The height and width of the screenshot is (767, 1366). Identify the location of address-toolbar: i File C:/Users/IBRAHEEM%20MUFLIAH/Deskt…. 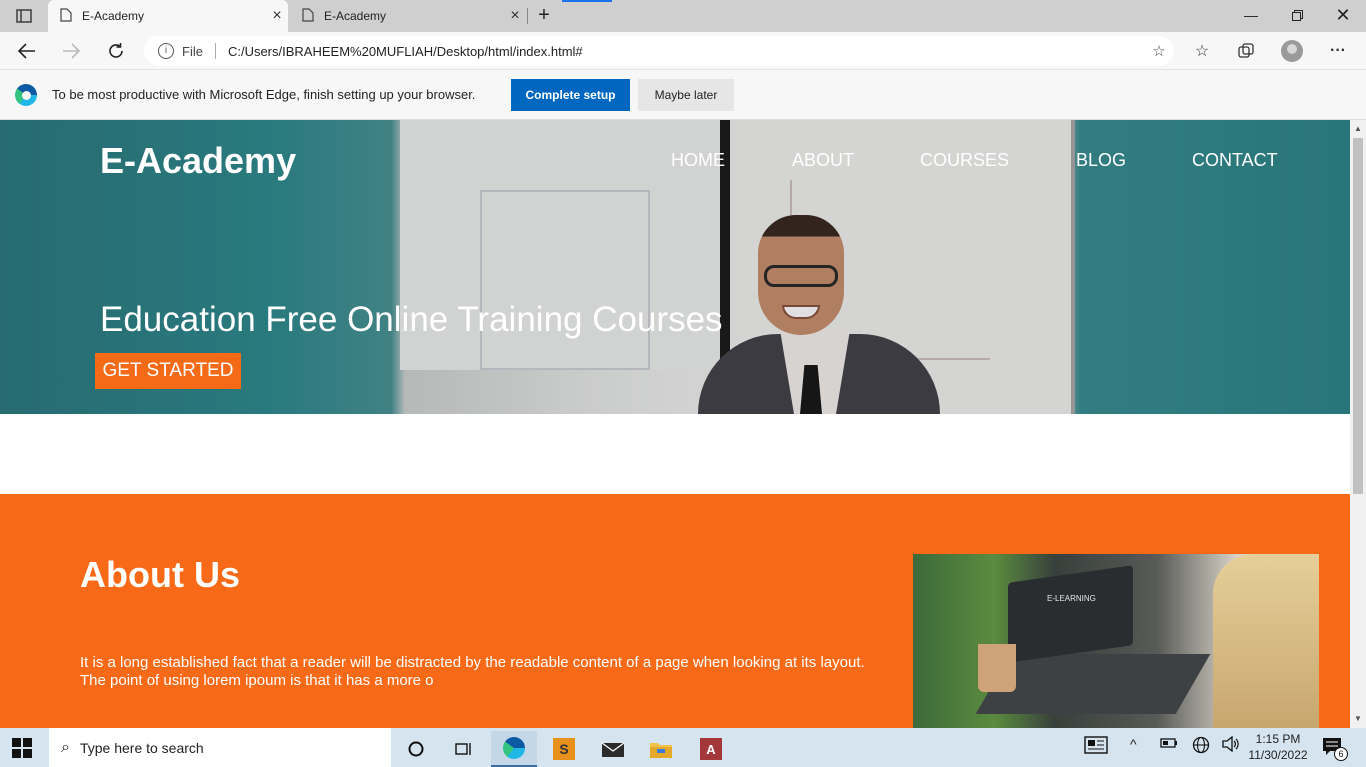
(683, 51).